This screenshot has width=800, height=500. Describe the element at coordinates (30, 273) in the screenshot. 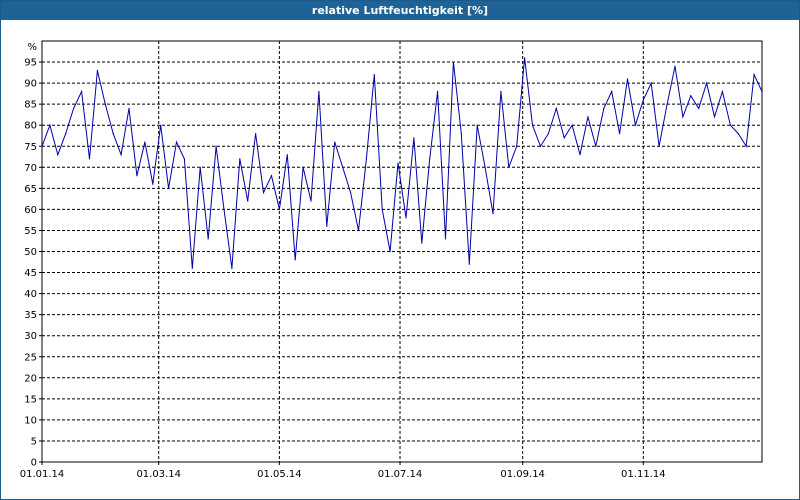

I see `y-tick-label: 45` at that location.